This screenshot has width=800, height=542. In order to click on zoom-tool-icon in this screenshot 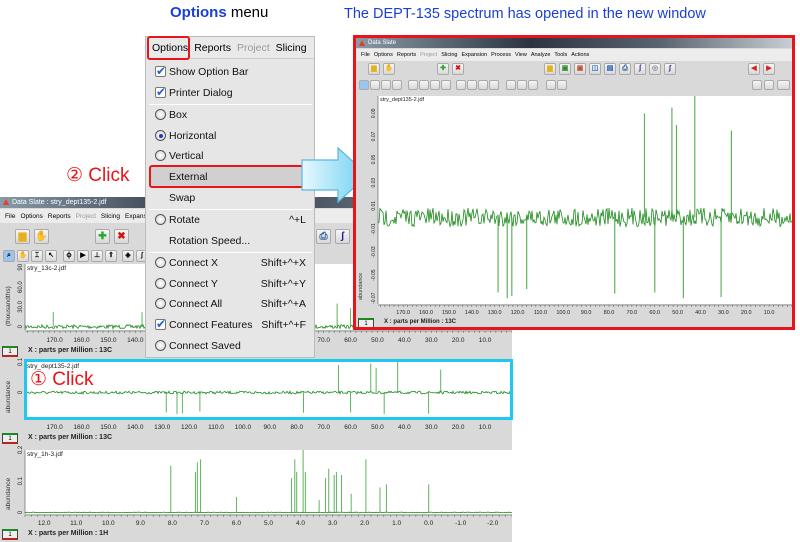, I will do `click(364, 85)`.